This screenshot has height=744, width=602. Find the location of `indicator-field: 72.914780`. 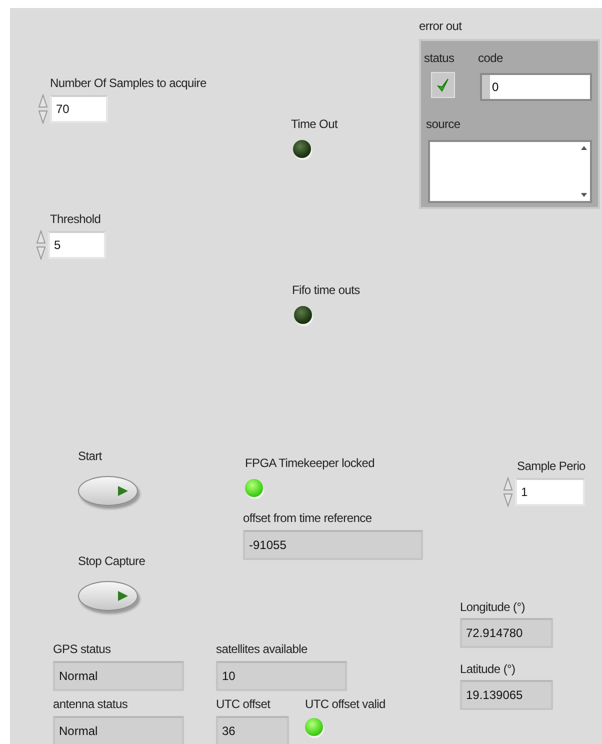

indicator-field: 72.914780 is located at coordinates (506, 633).